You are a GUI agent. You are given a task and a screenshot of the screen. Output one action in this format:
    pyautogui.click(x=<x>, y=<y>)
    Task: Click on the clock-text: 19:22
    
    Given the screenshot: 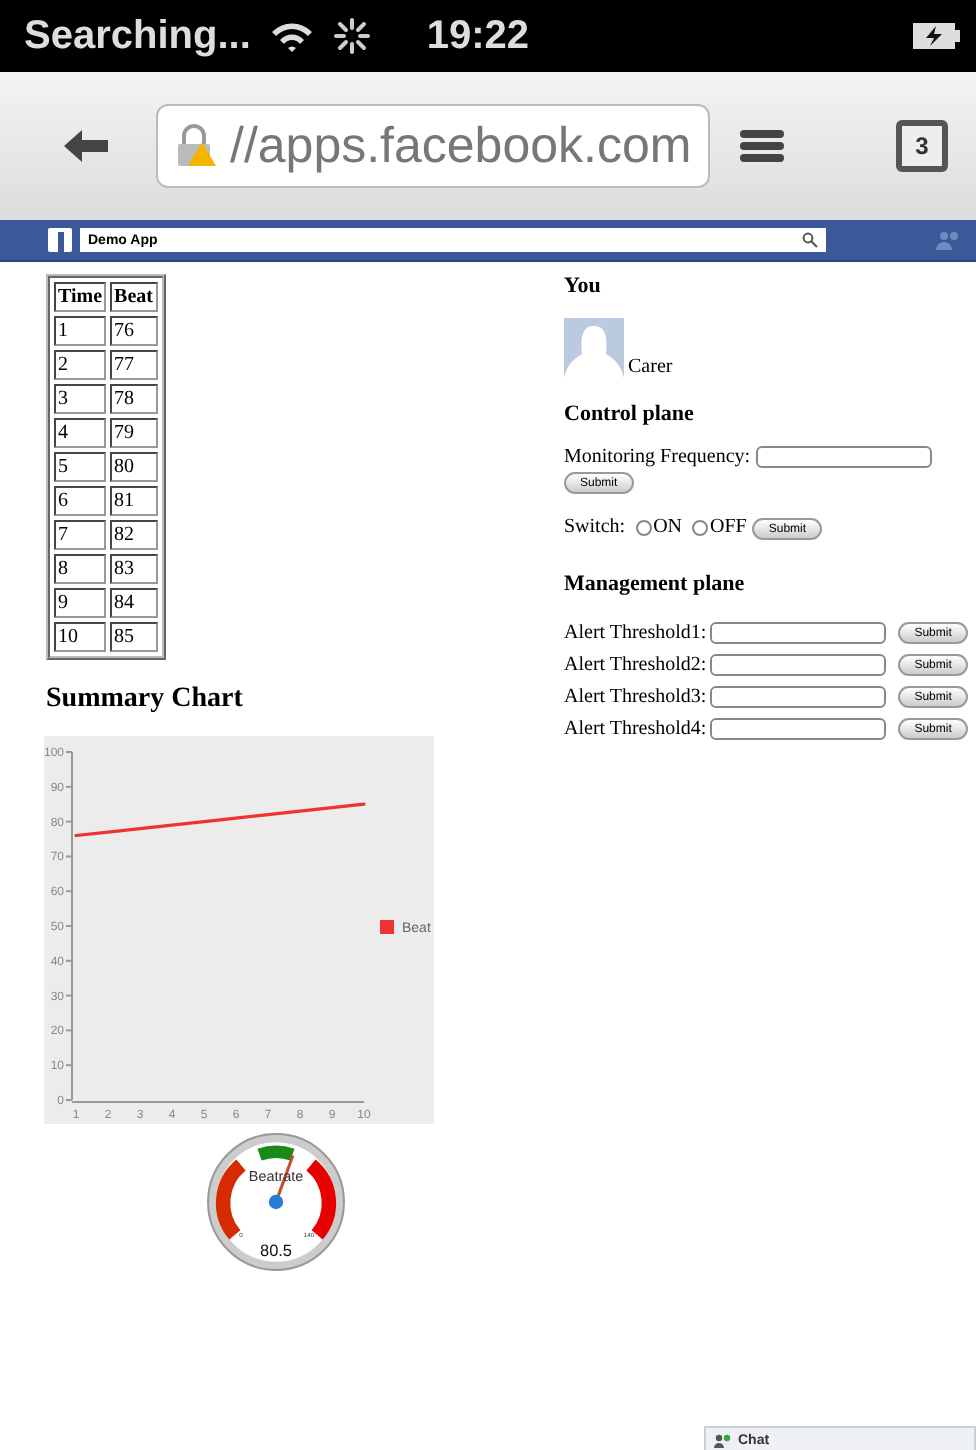 What is the action you would take?
    pyautogui.click(x=478, y=36)
    